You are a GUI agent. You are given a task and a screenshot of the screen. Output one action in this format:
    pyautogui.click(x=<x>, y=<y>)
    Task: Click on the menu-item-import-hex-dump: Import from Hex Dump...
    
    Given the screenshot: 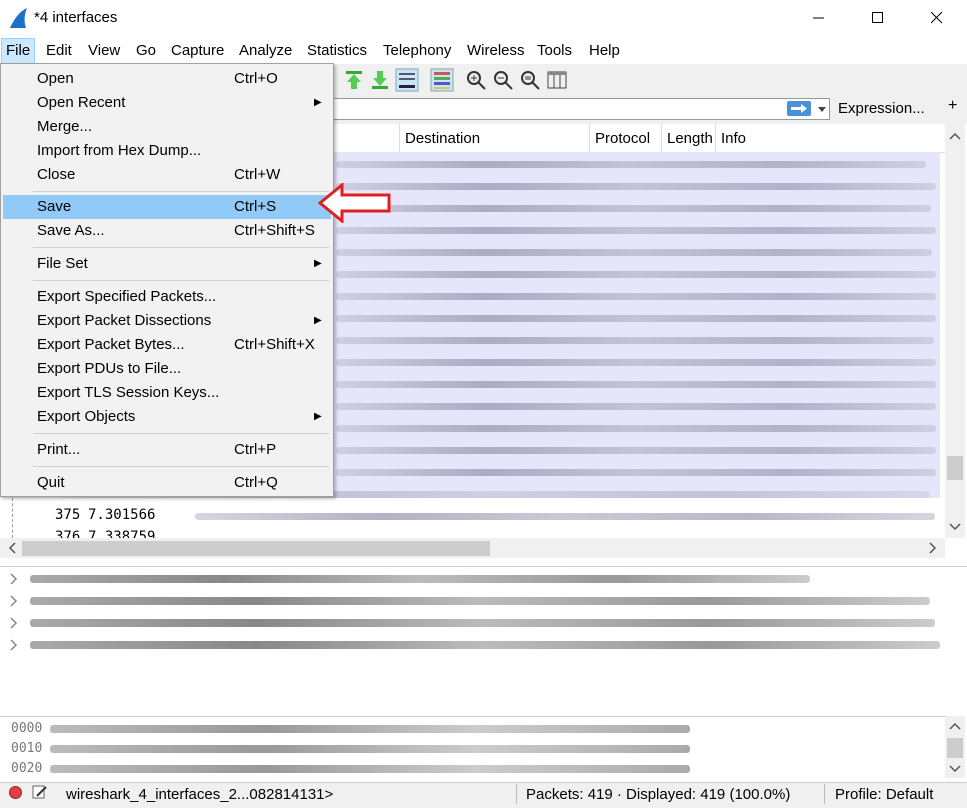 What is the action you would take?
    pyautogui.click(x=167, y=151)
    